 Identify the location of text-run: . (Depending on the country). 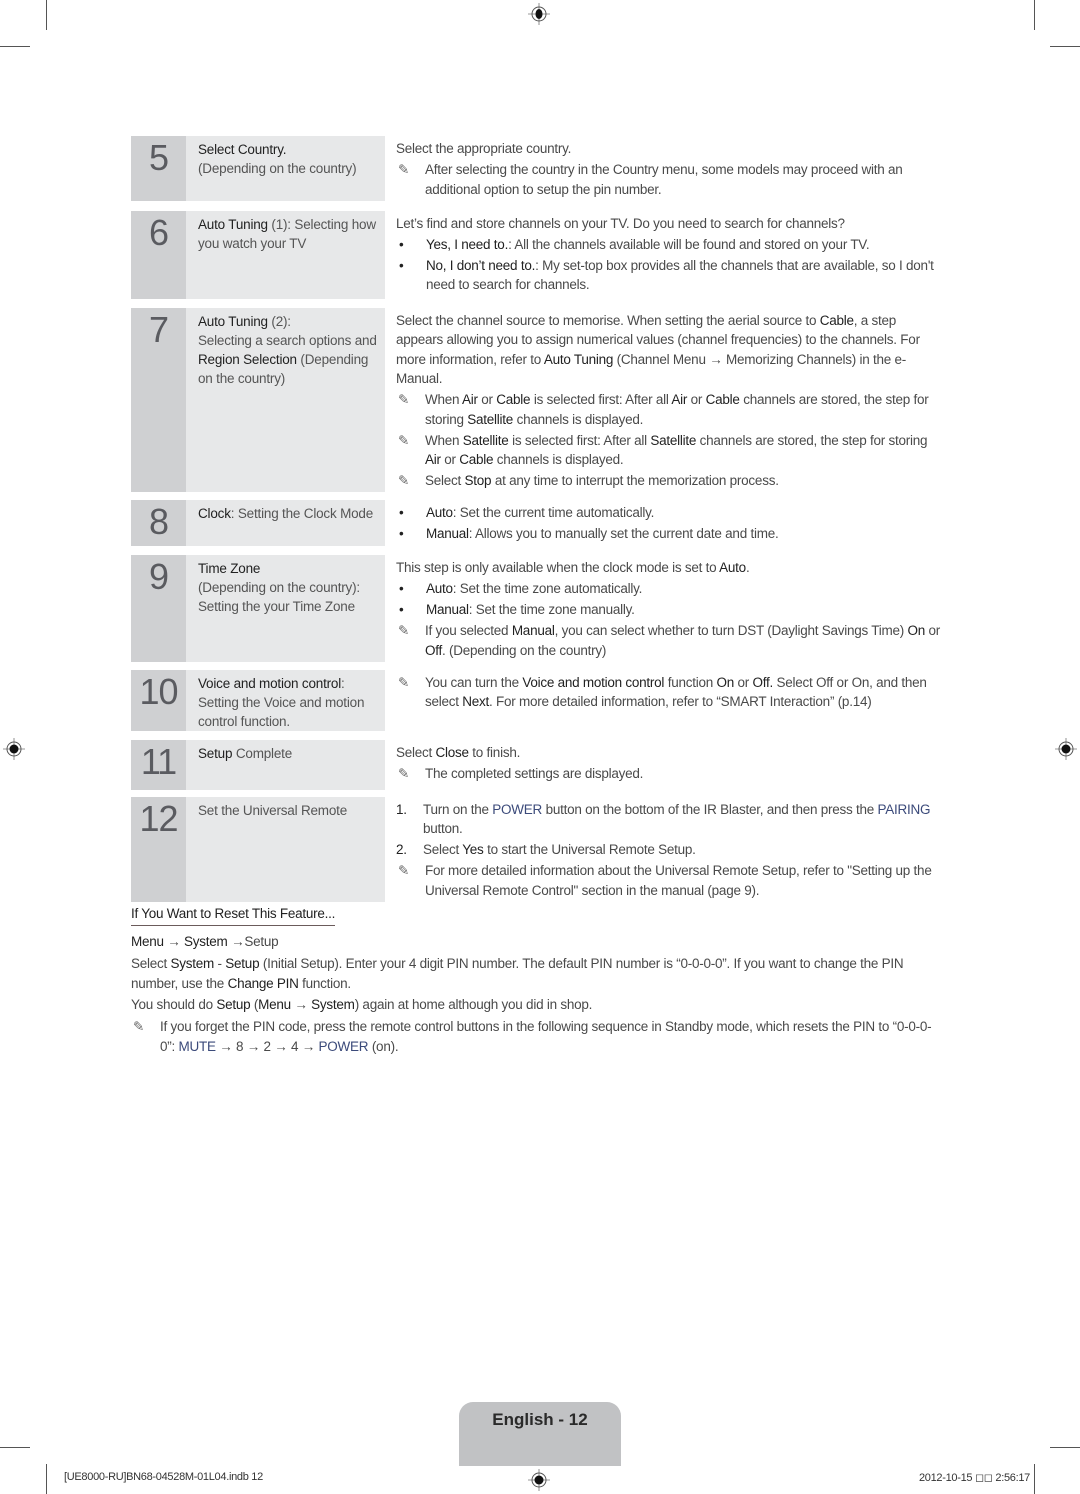
(524, 650).